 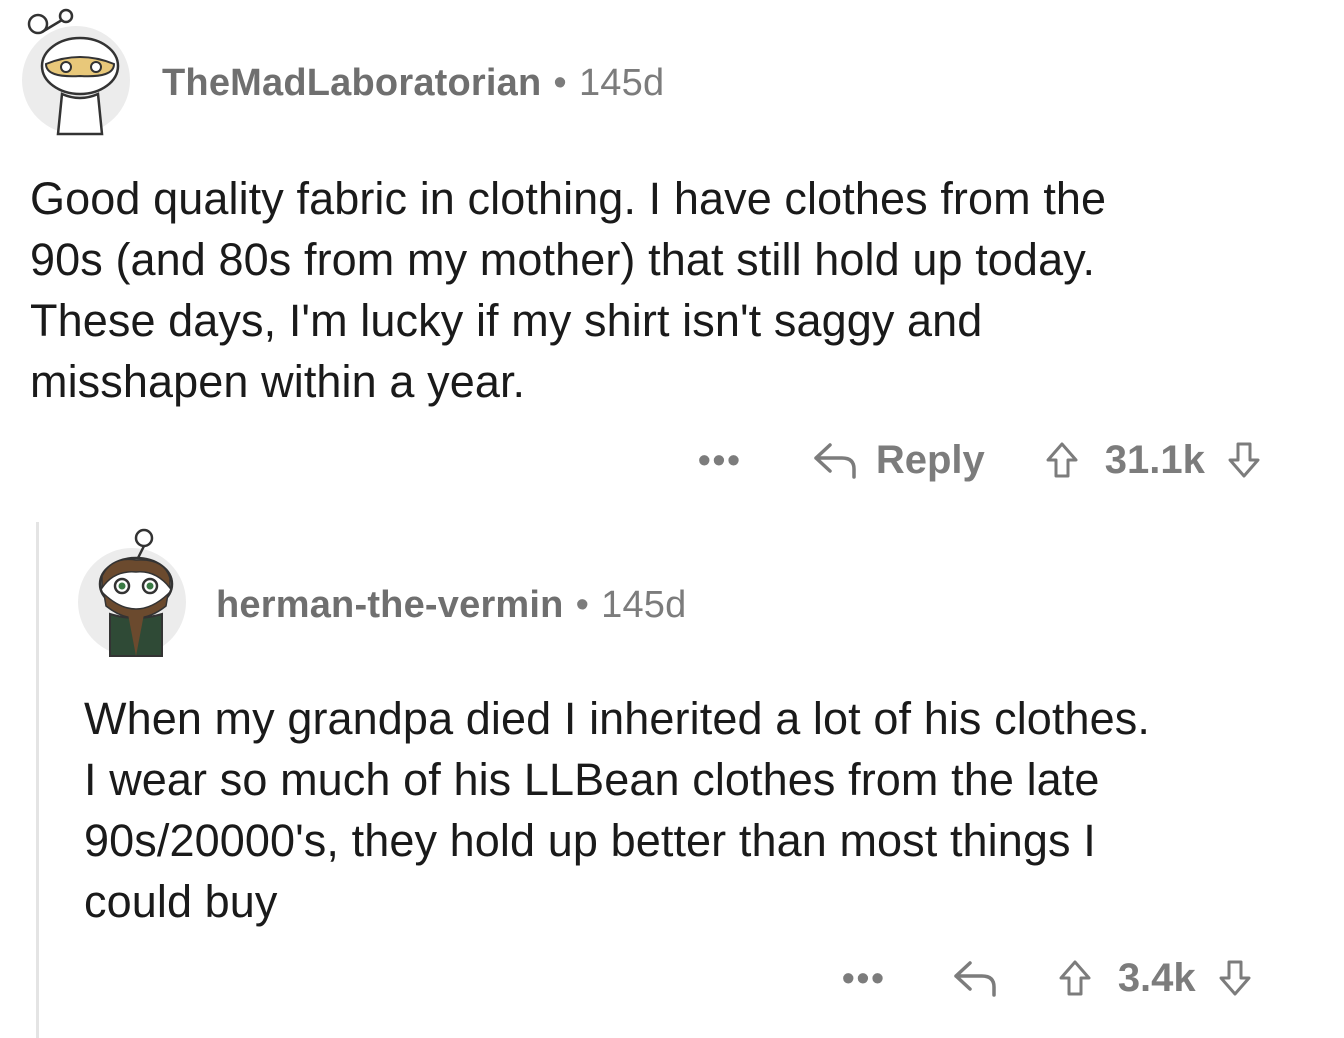 I want to click on reply-label: Reply, so click(x=930, y=459).